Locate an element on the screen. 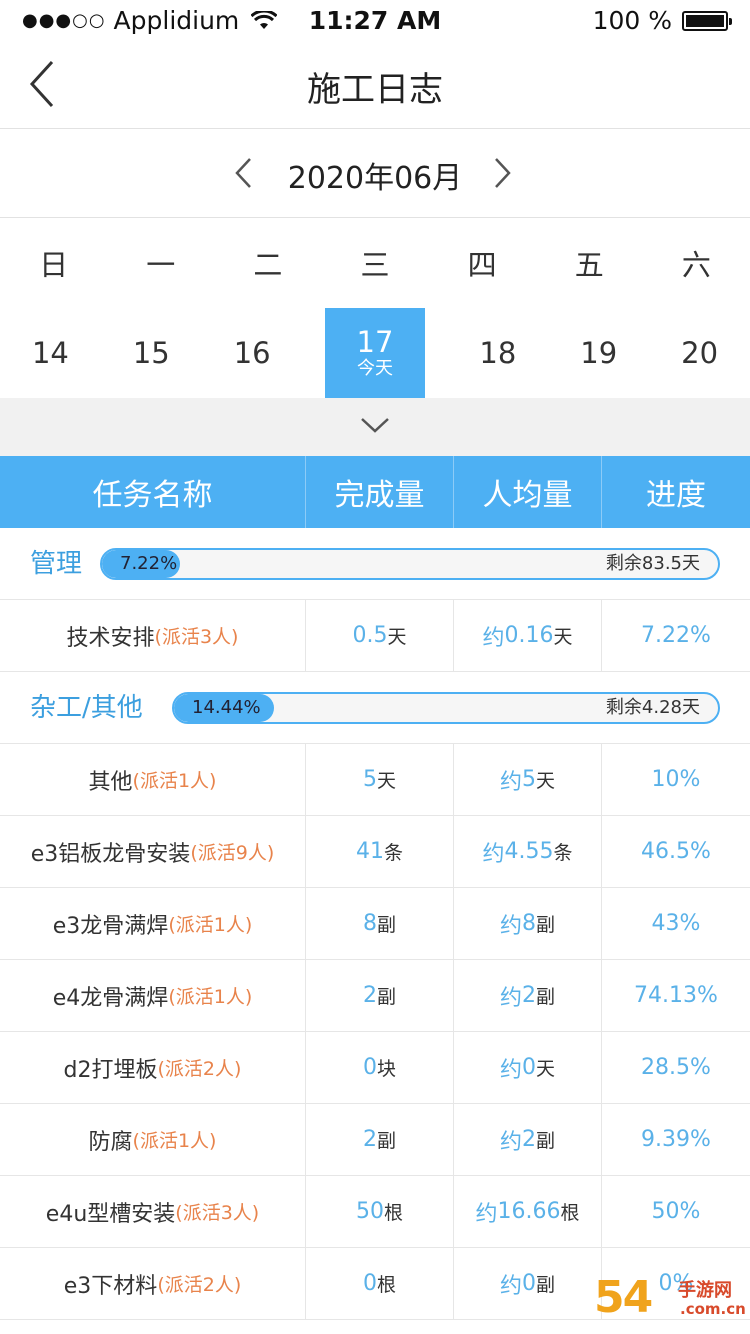  completed-unit: 天 is located at coordinates (386, 781).